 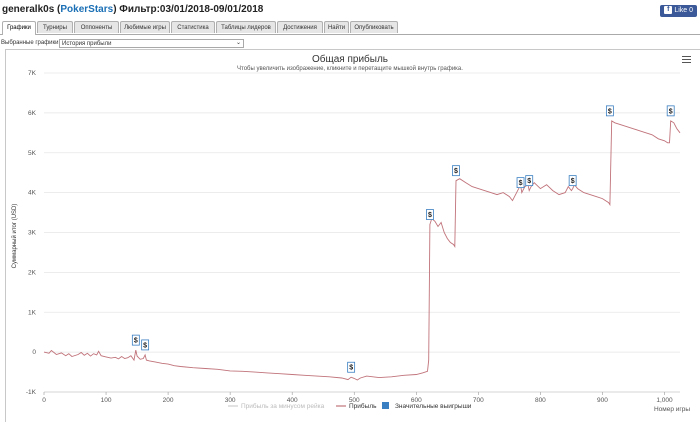 I want to click on x-tick-label: 800, so click(x=540, y=400).